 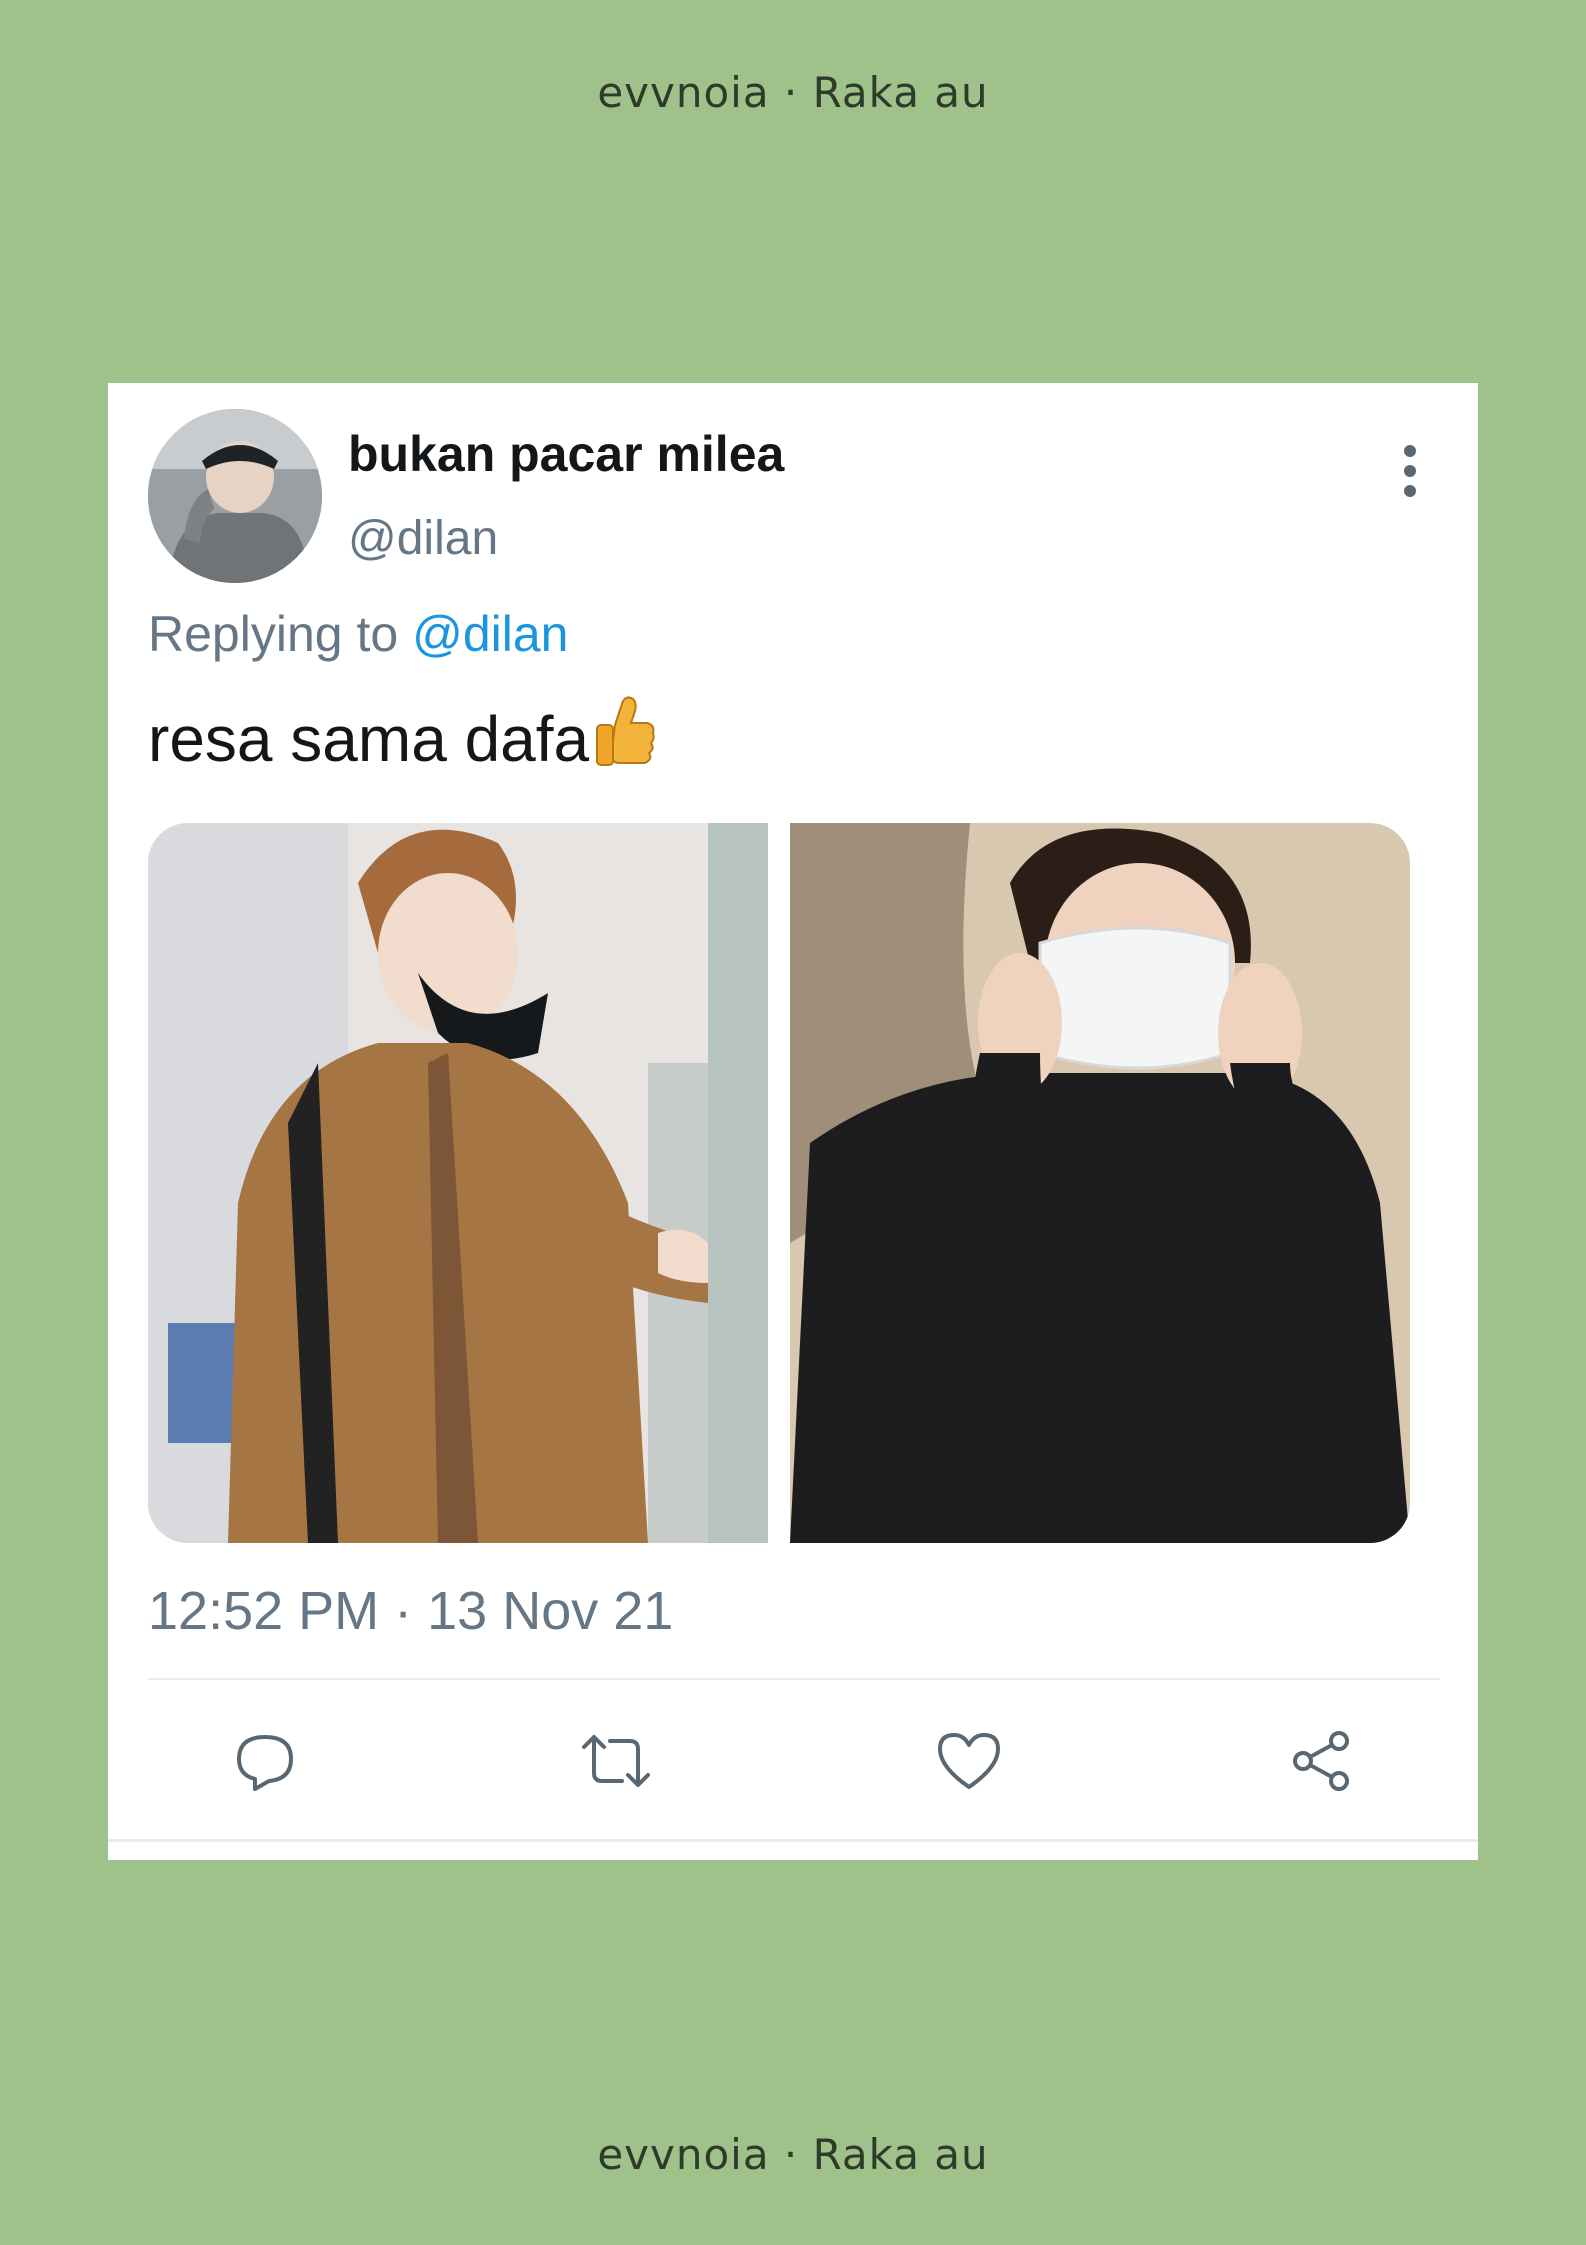 What do you see at coordinates (1410, 471) in the screenshot?
I see `more-options-icon` at bounding box center [1410, 471].